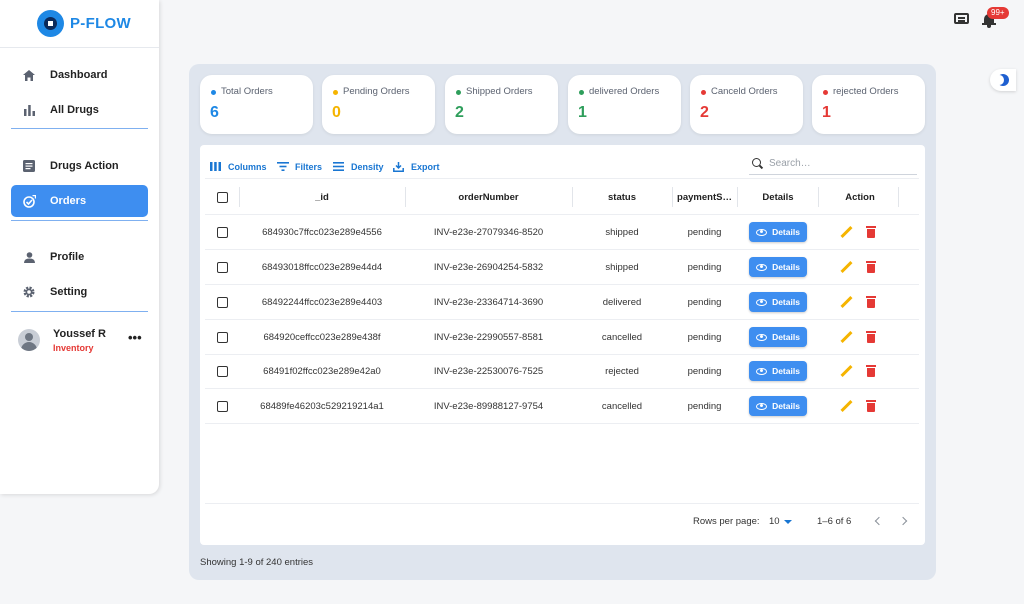 This screenshot has width=1024, height=604. I want to click on sidebar-item-label: Setting, so click(69, 292).